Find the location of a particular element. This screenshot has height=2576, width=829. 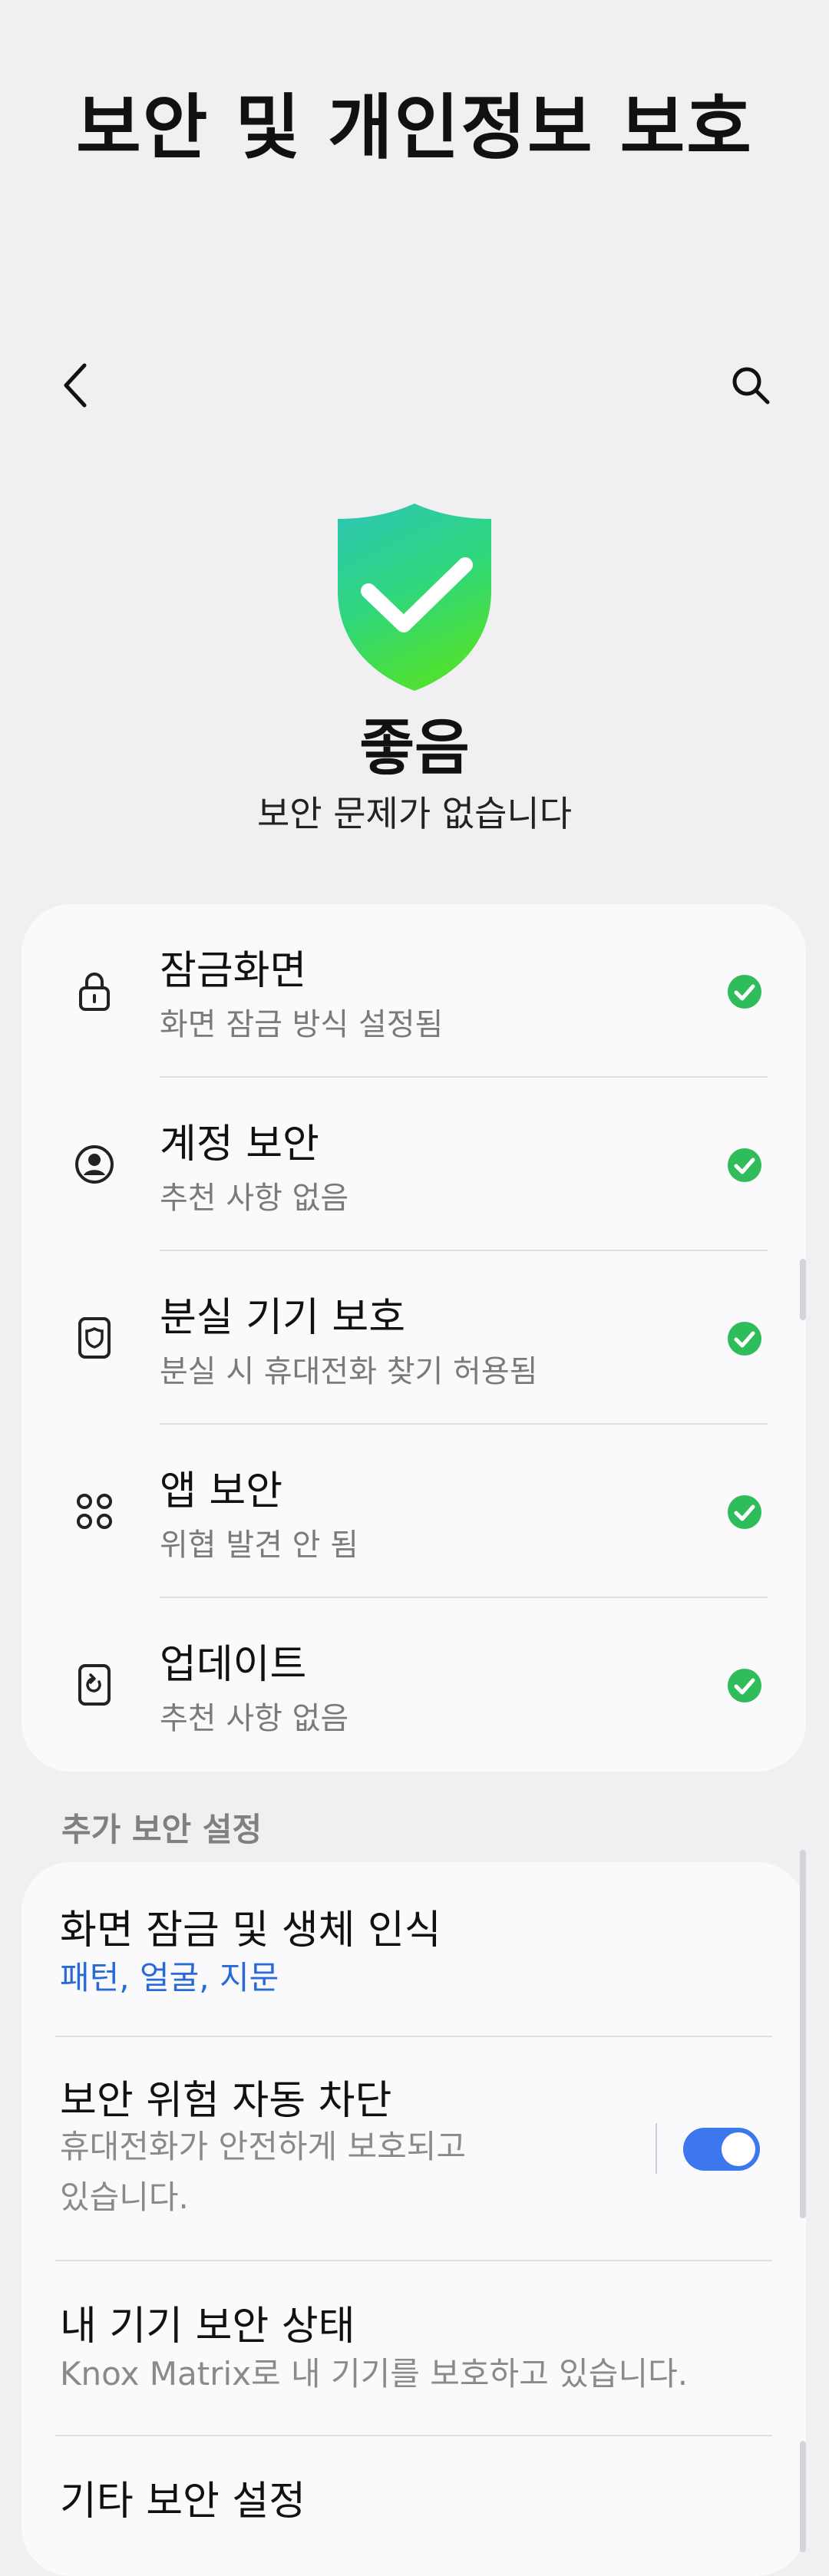

check-row-lost-device: 분실 기기 보호 분실 시 휴대전화 찾기 허용됨 is located at coordinates (413, 1338).